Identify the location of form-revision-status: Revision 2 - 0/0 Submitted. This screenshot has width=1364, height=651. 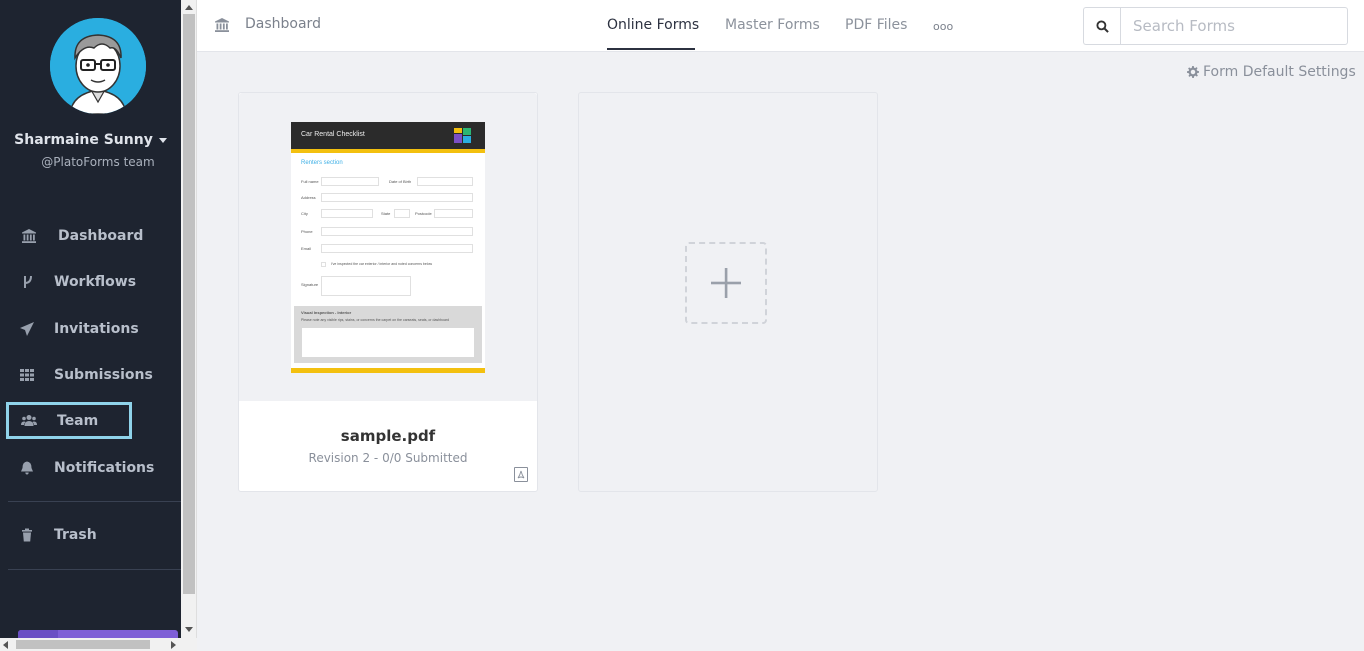
(388, 458).